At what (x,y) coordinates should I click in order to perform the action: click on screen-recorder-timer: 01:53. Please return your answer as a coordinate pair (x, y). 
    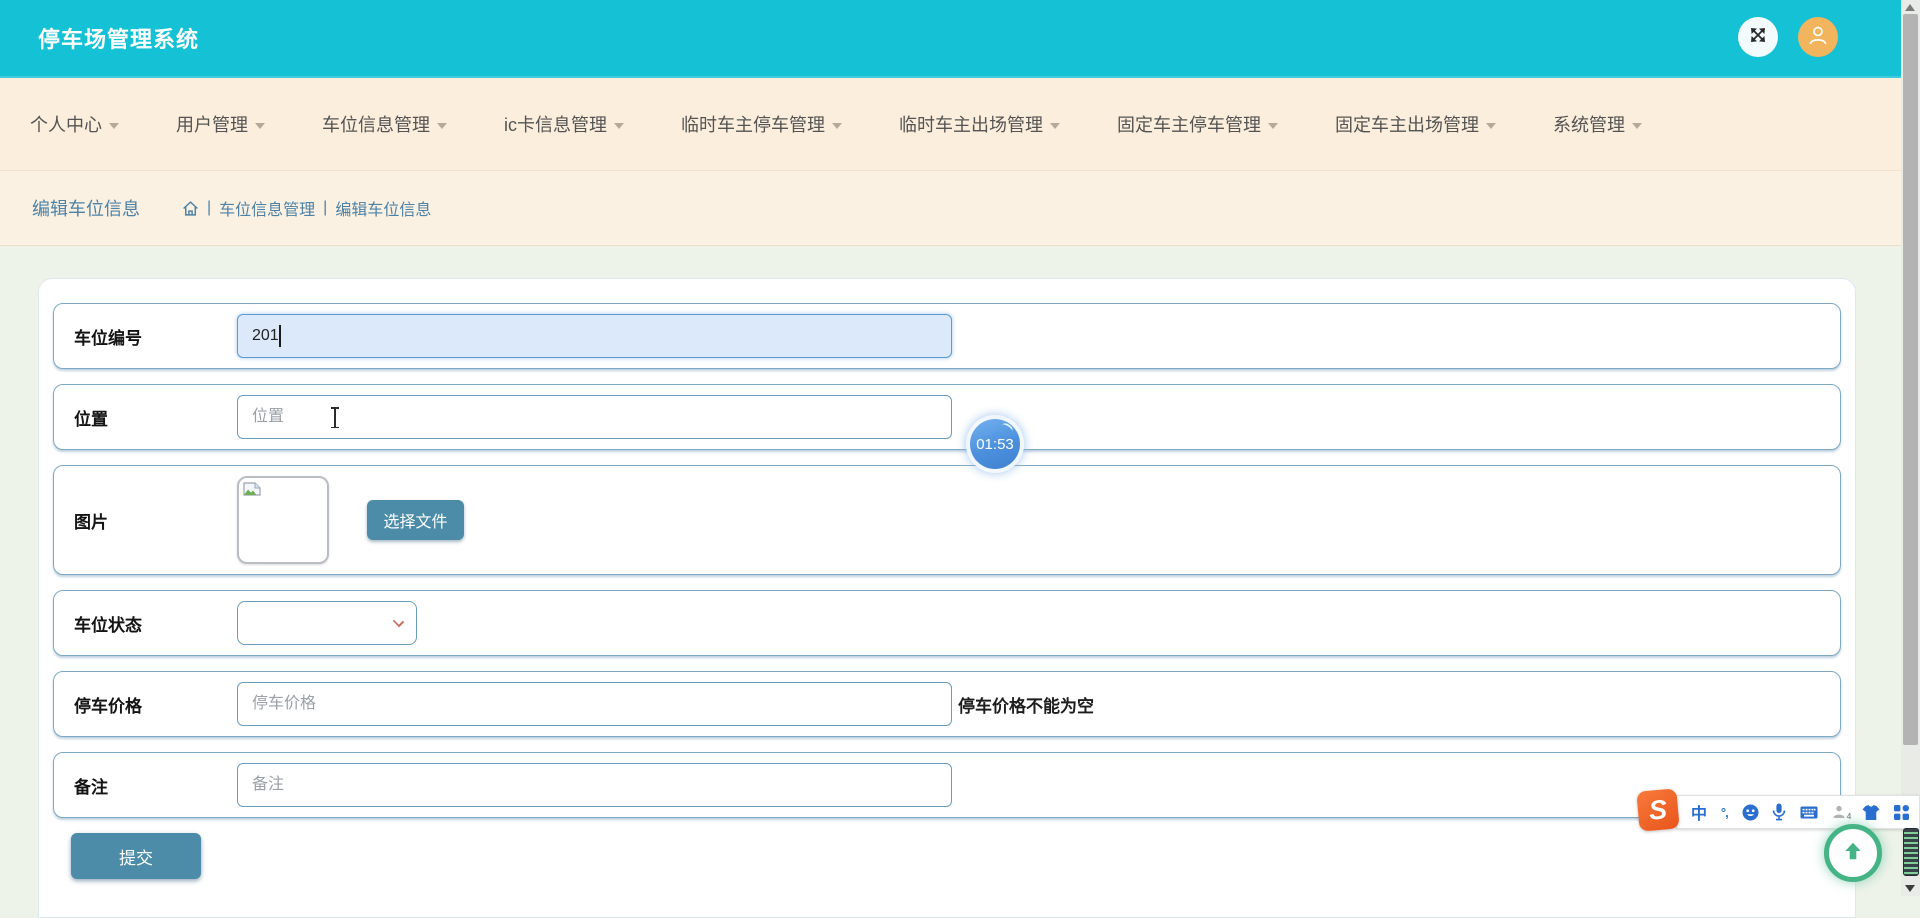
    Looking at the image, I should click on (995, 444).